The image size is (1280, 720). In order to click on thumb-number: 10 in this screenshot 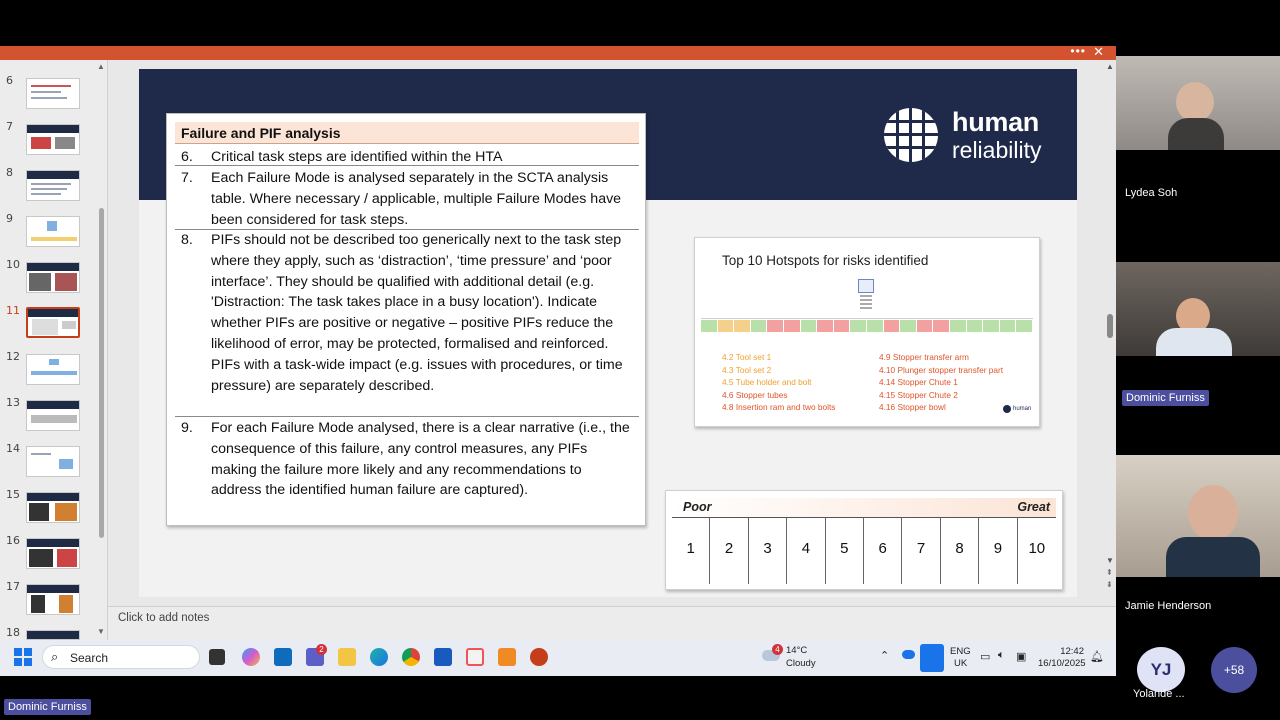, I will do `click(13, 264)`.